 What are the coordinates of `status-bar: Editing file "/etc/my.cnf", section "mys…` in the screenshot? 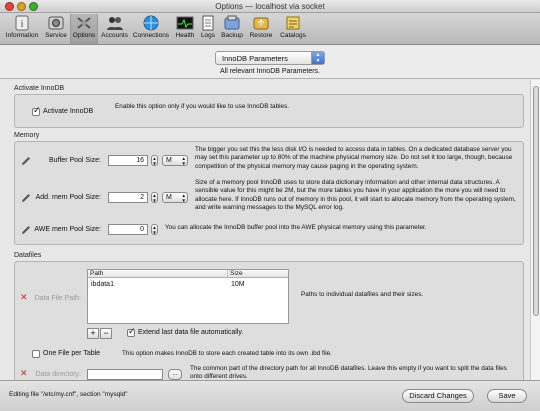 It's located at (270, 395).